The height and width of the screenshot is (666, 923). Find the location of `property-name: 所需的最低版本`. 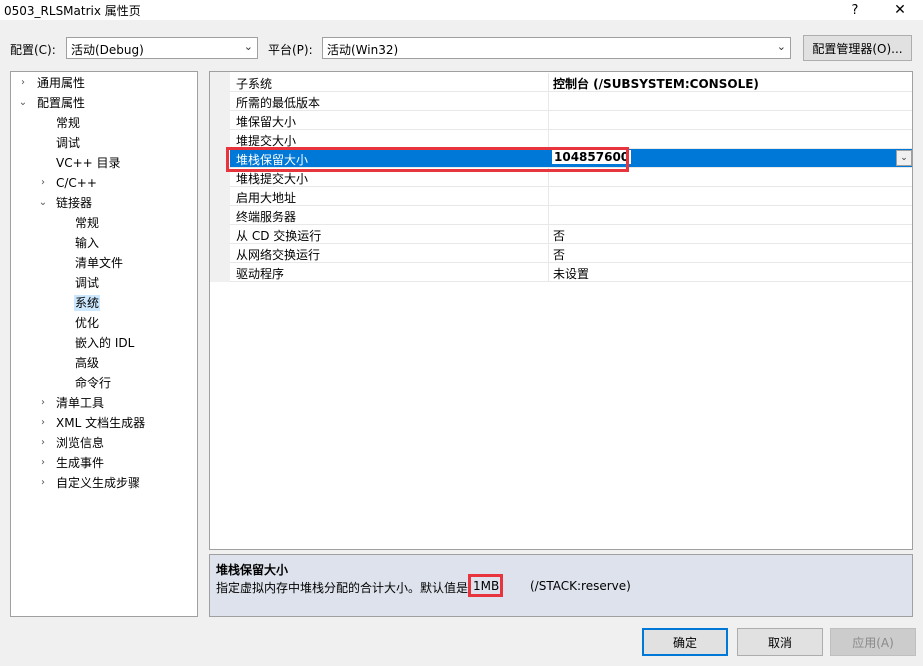

property-name: 所需的最低版本 is located at coordinates (278, 103).